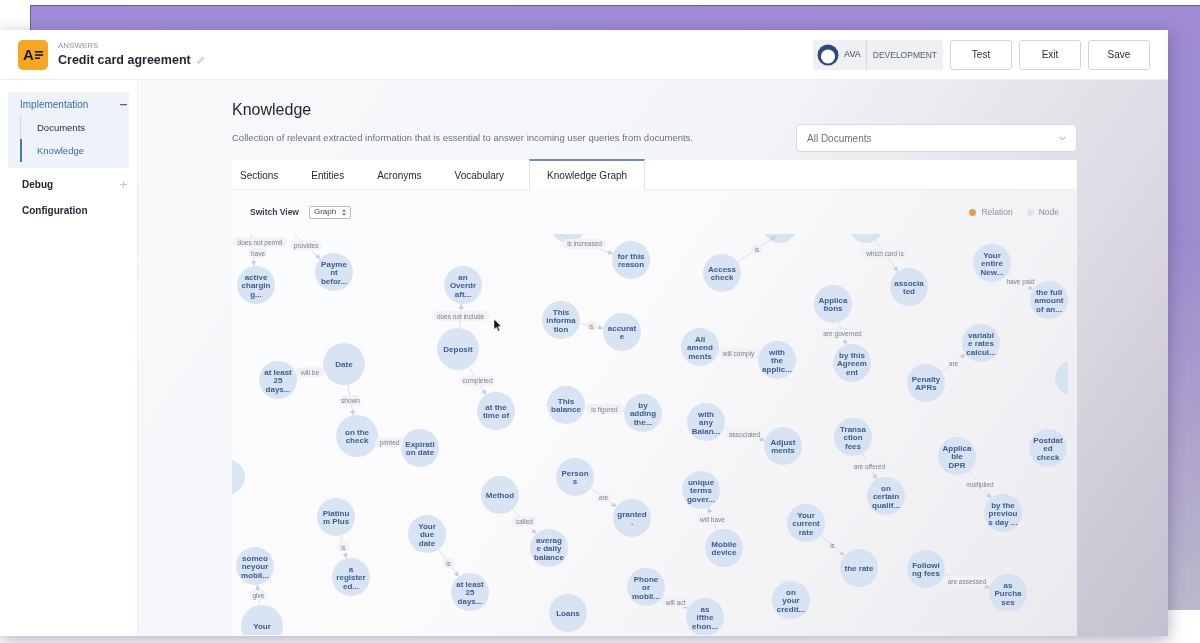 This screenshot has width=1200, height=643. I want to click on view-select: Graph, so click(330, 212).